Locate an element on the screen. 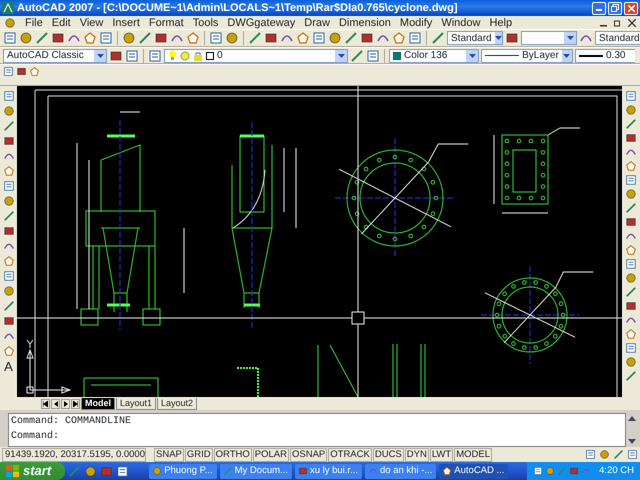 The image size is (640, 480). status-toggle: GRID is located at coordinates (198, 455).